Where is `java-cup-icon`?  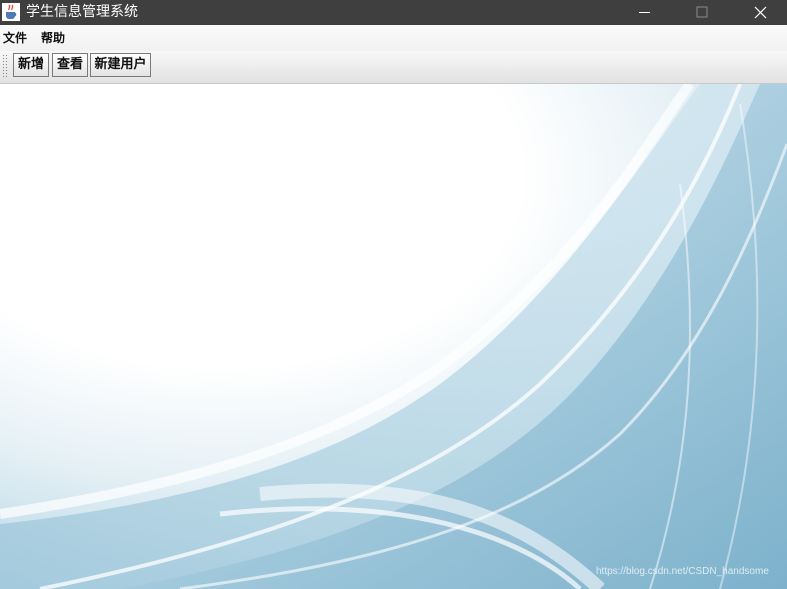 java-cup-icon is located at coordinates (11, 12).